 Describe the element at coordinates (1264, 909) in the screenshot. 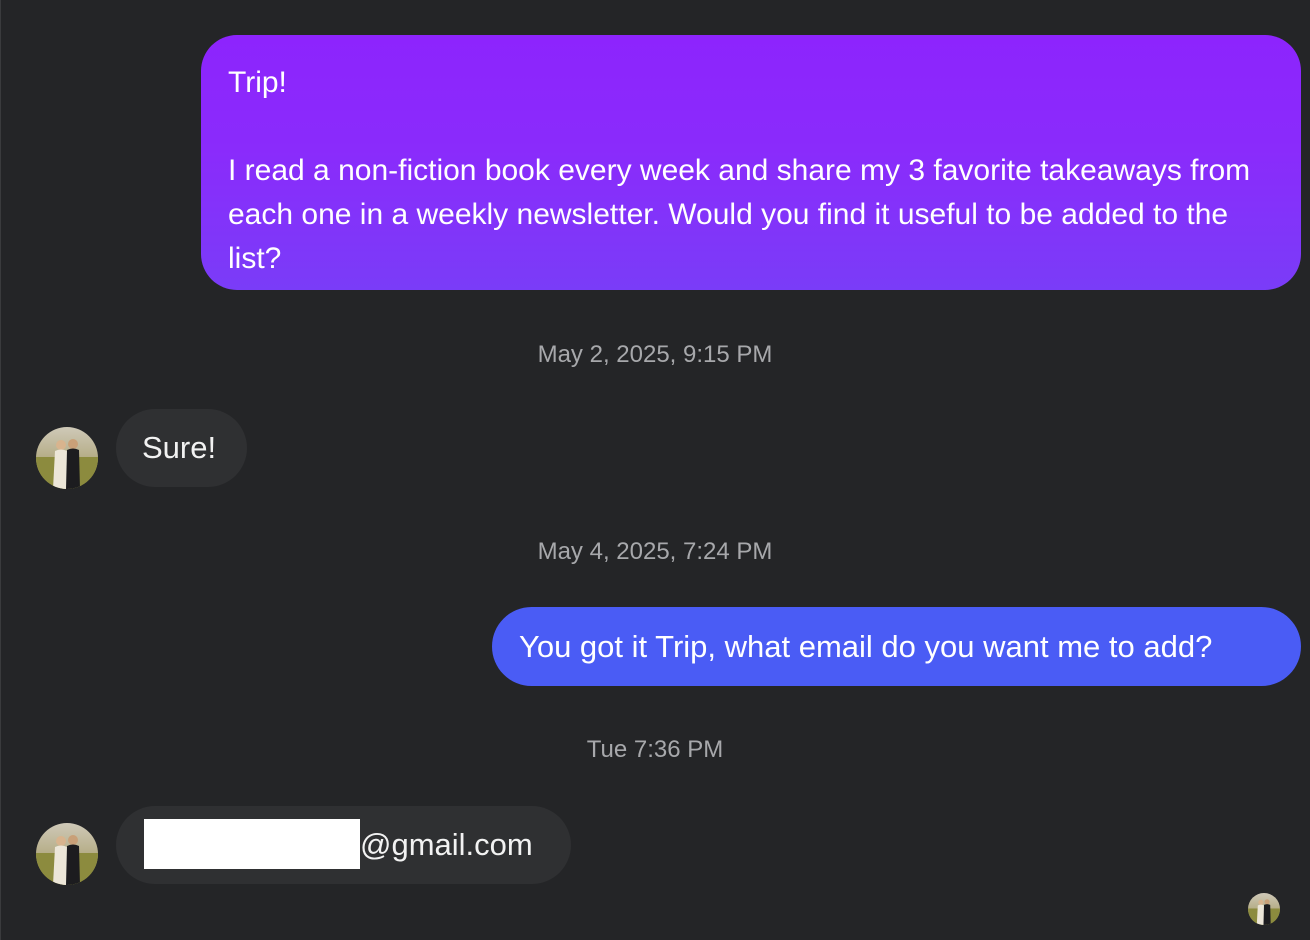

I see `read-receipt-avatar-icon` at that location.